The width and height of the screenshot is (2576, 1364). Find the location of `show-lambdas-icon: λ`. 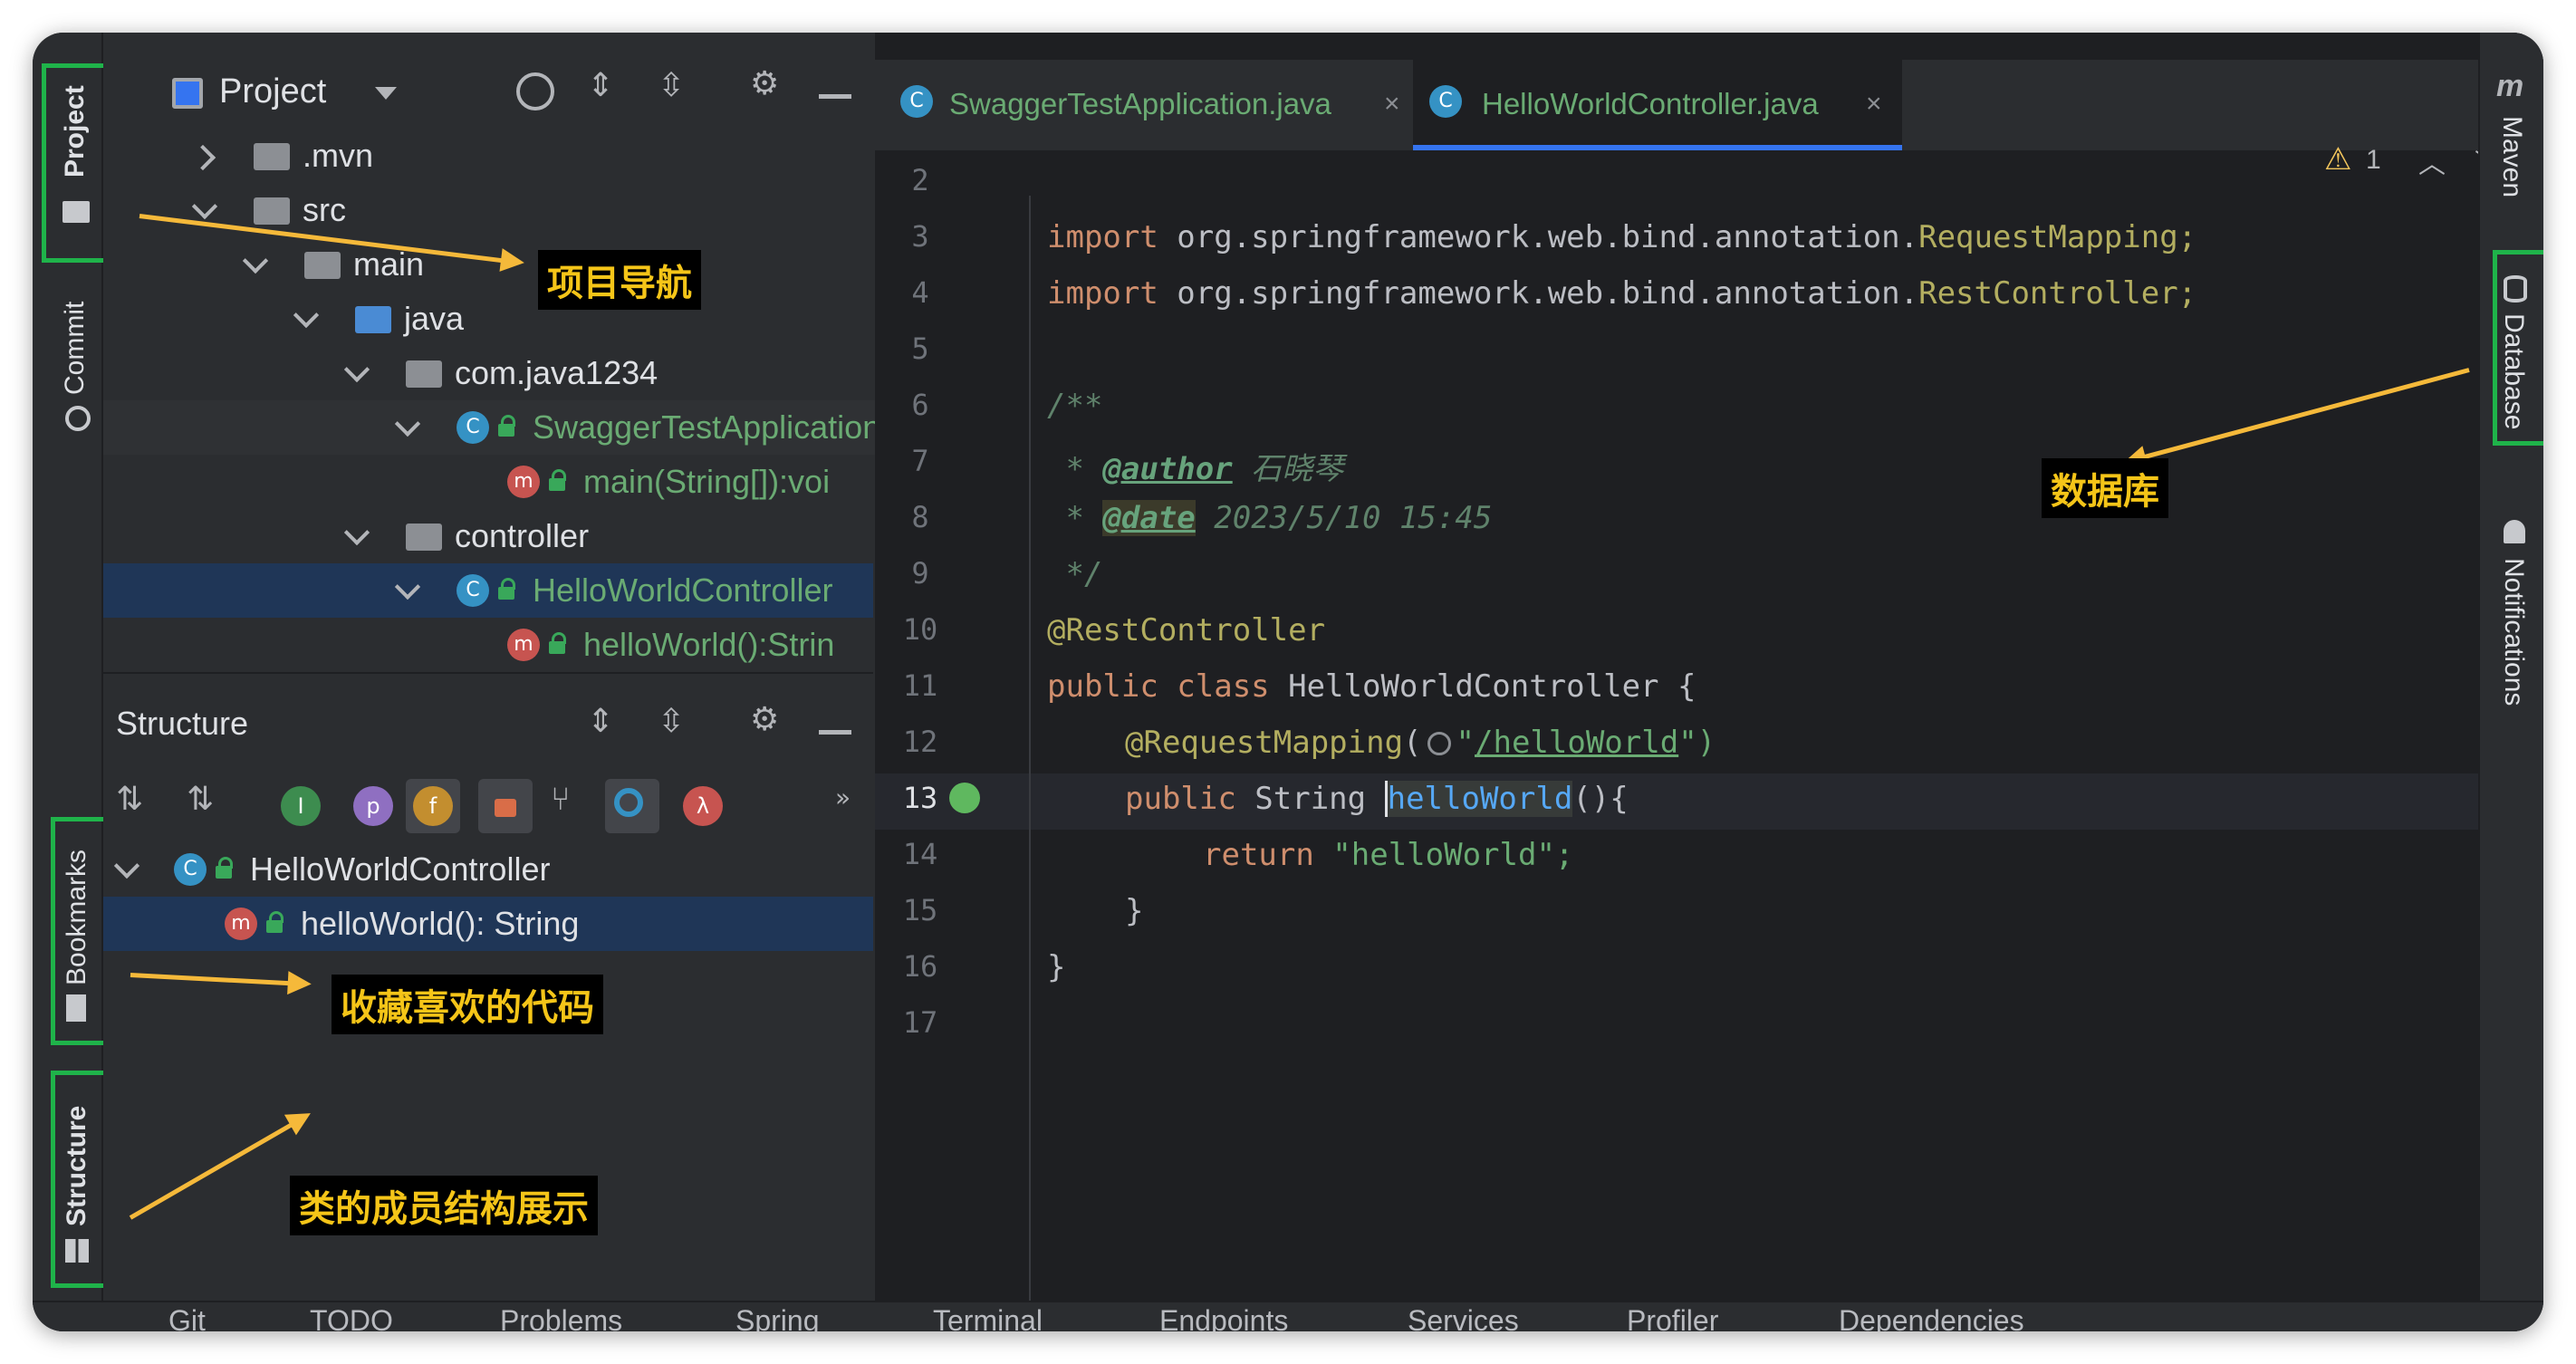

show-lambdas-icon: λ is located at coordinates (703, 806).